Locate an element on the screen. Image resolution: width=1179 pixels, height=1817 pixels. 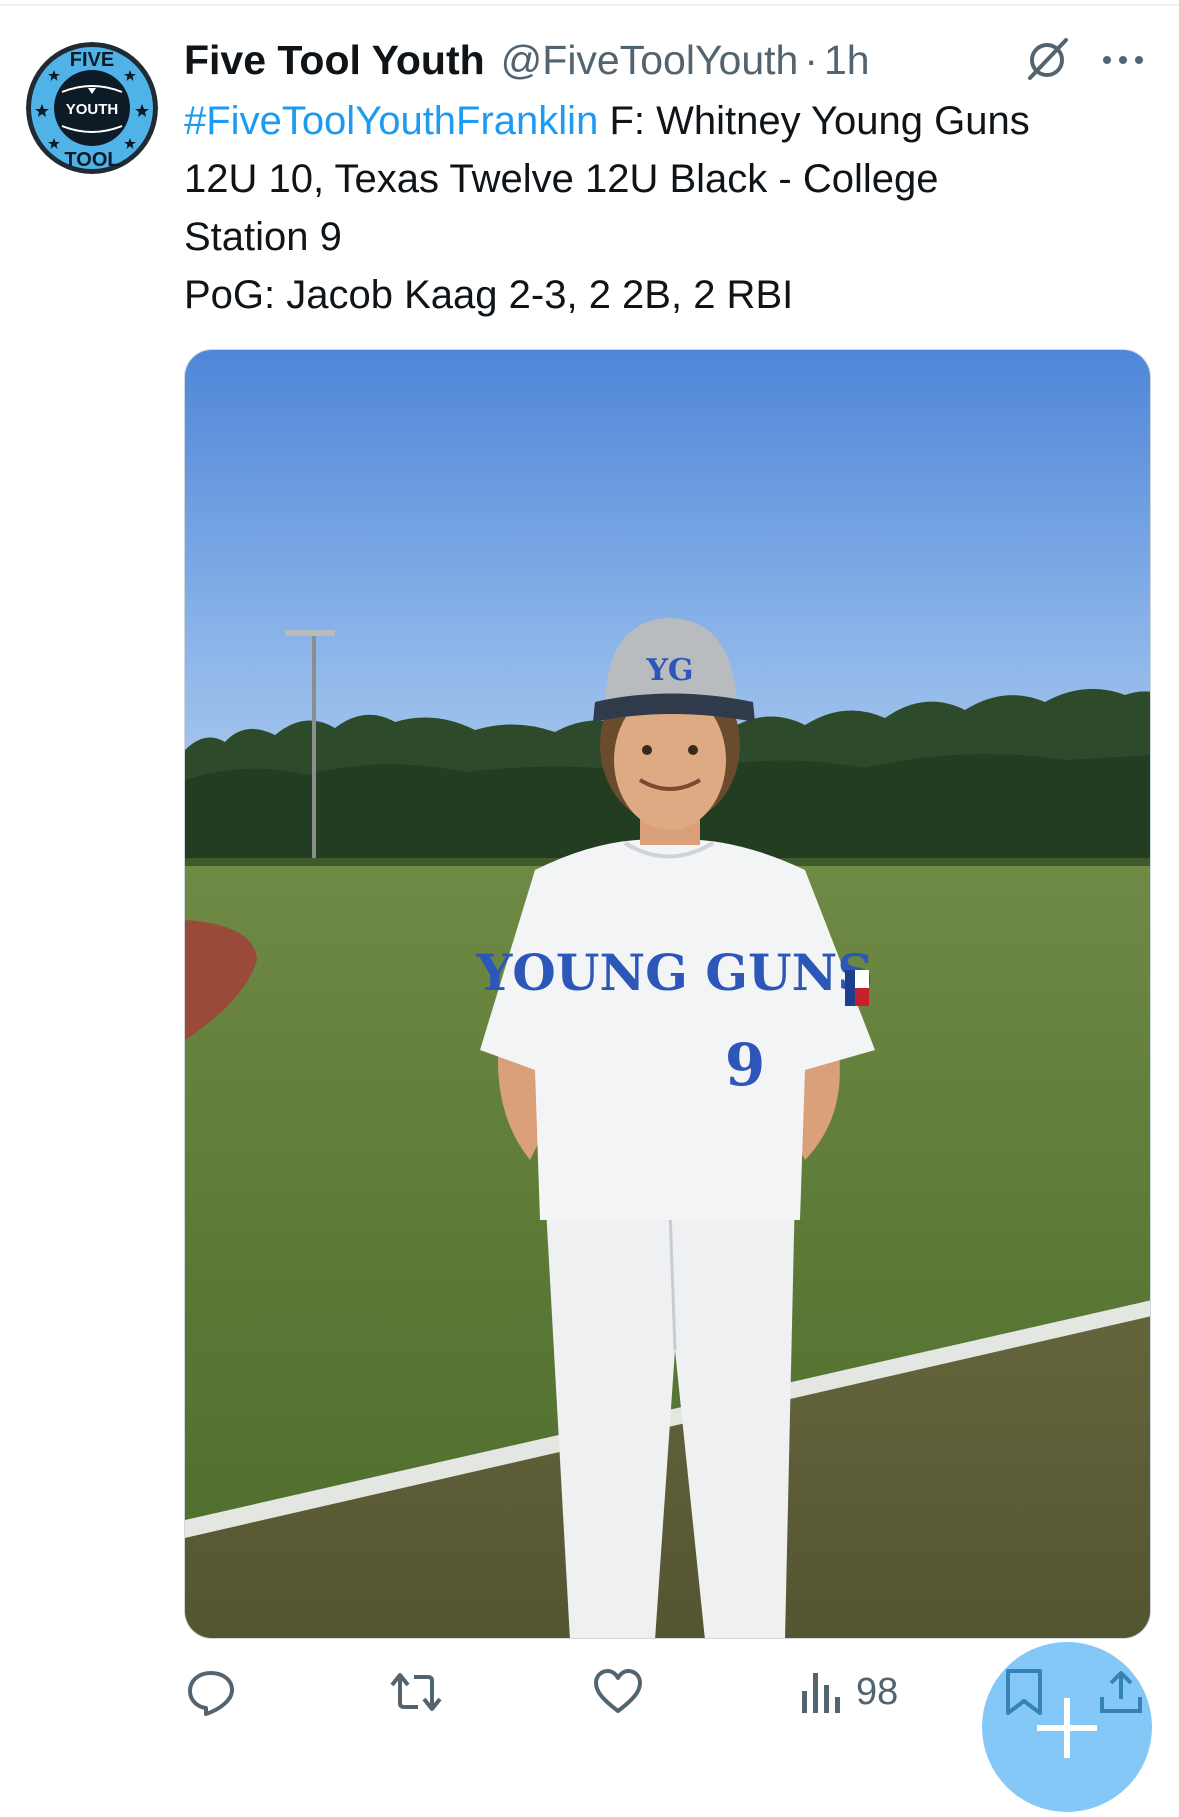
avatar-text-mid: YOUTH is located at coordinates (92, 109).